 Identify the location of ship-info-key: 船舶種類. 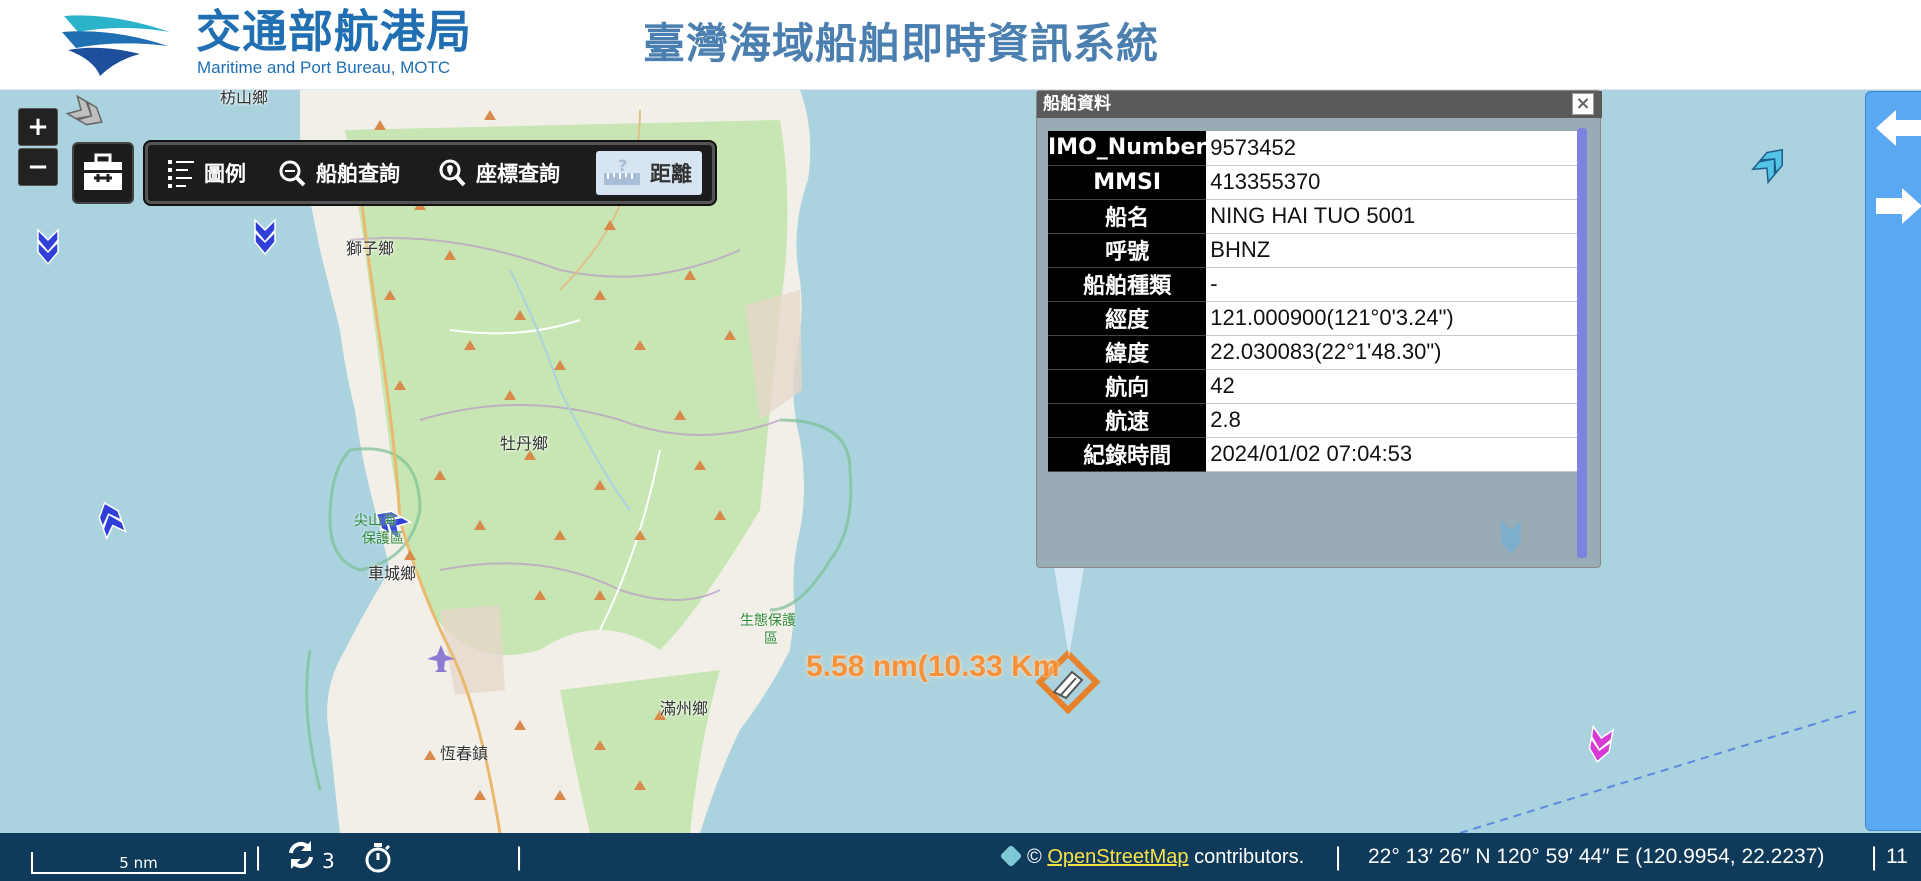
(1127, 284).